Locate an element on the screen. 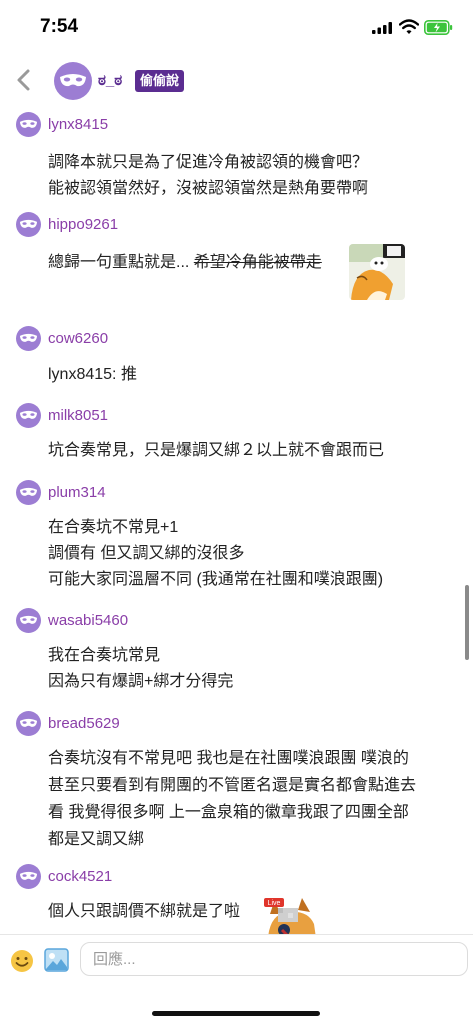 Image resolution: width=473 pixels, height=1025 pixels. comment-text: 都是又調又綁 is located at coordinates (96, 839).